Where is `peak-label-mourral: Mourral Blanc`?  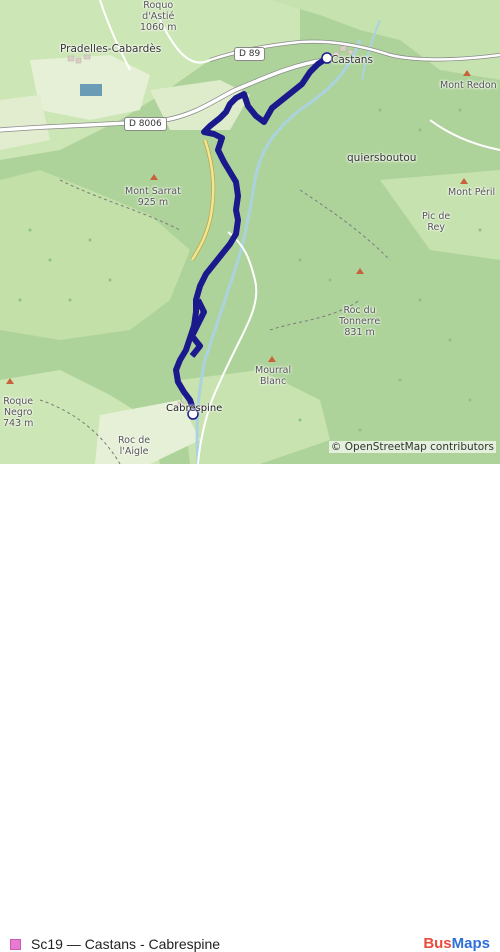
peak-label-mourral: Mourral Blanc is located at coordinates (273, 376).